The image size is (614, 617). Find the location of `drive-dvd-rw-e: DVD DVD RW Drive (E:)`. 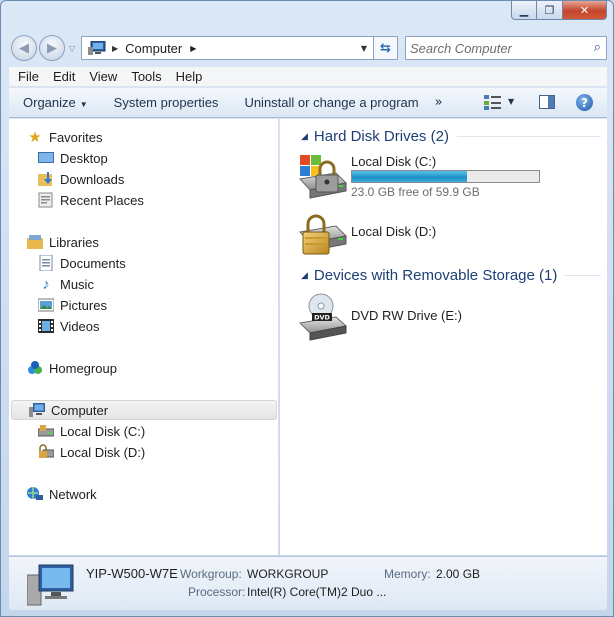

drive-dvd-rw-e: DVD DVD RW Drive (E:) is located at coordinates (448, 318).